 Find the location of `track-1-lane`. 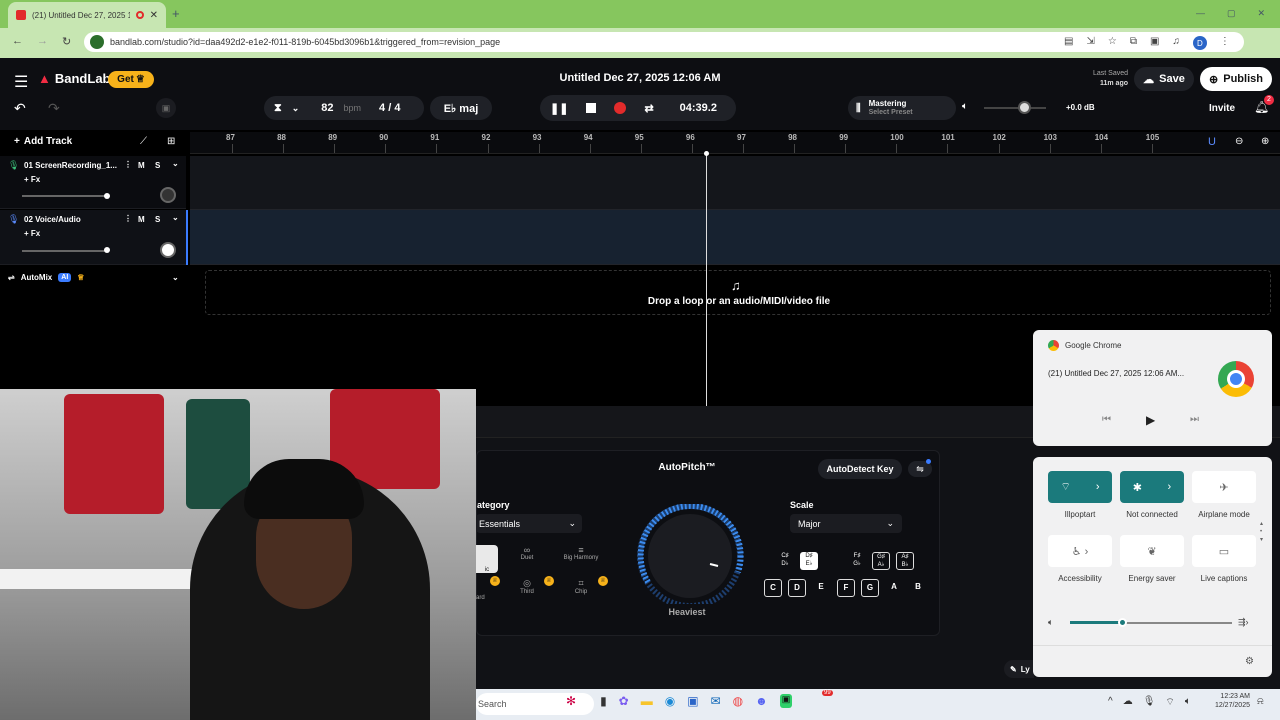

track-1-lane is located at coordinates (735, 183).